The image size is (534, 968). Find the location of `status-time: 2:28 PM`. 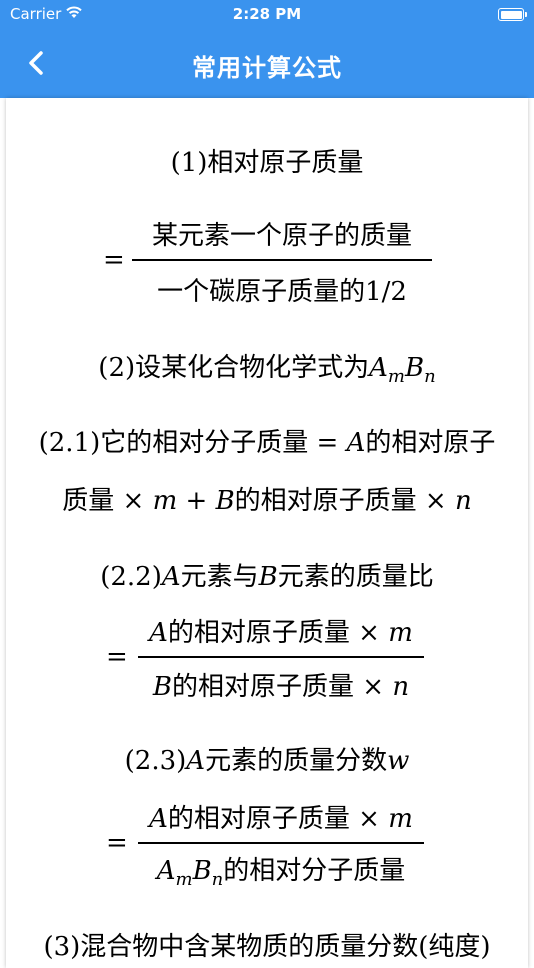

status-time: 2:28 PM is located at coordinates (267, 14).